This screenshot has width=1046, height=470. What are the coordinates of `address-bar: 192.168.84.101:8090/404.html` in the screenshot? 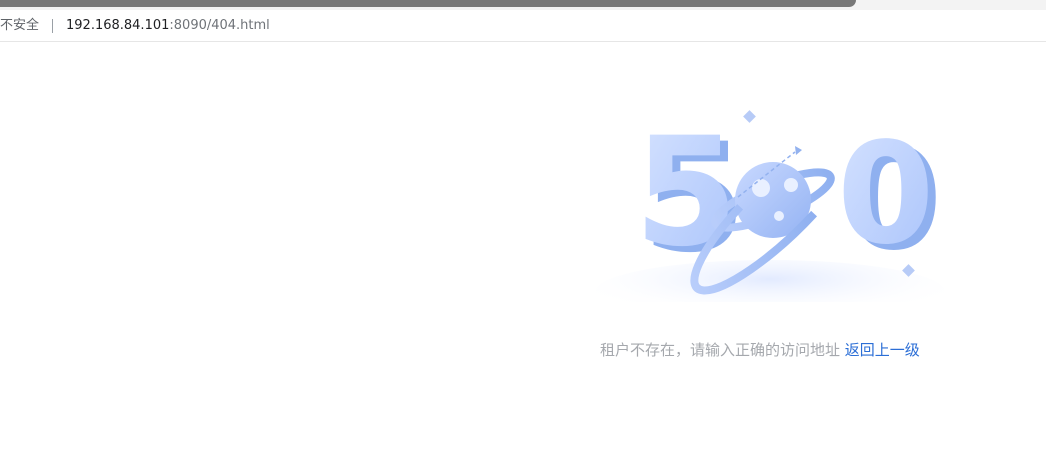 It's located at (168, 26).